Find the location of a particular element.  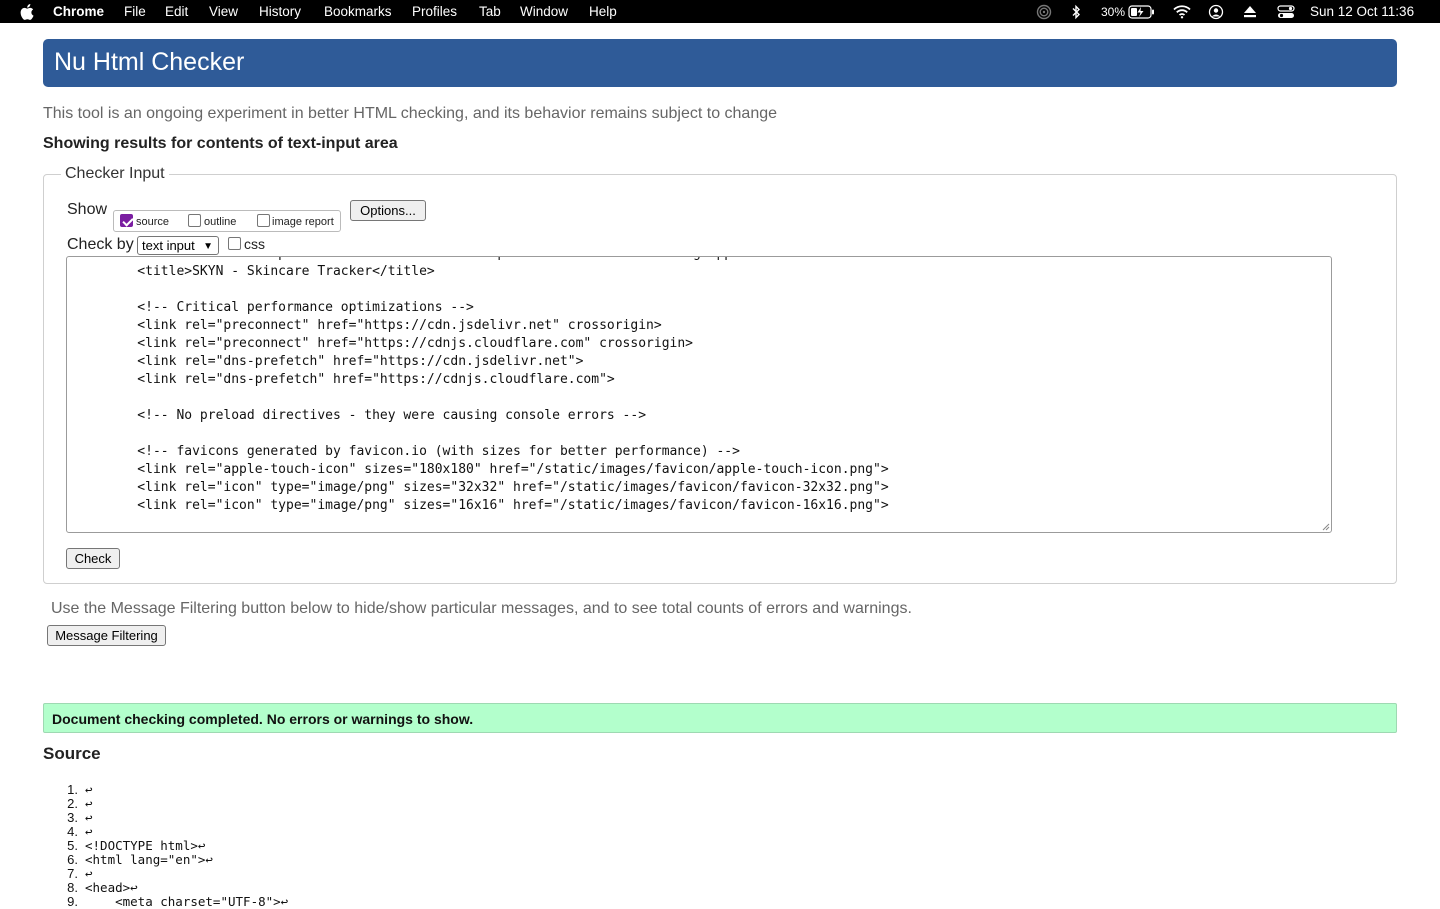

source-line: 6. <html lang="en">↩ is located at coordinates (172, 860).